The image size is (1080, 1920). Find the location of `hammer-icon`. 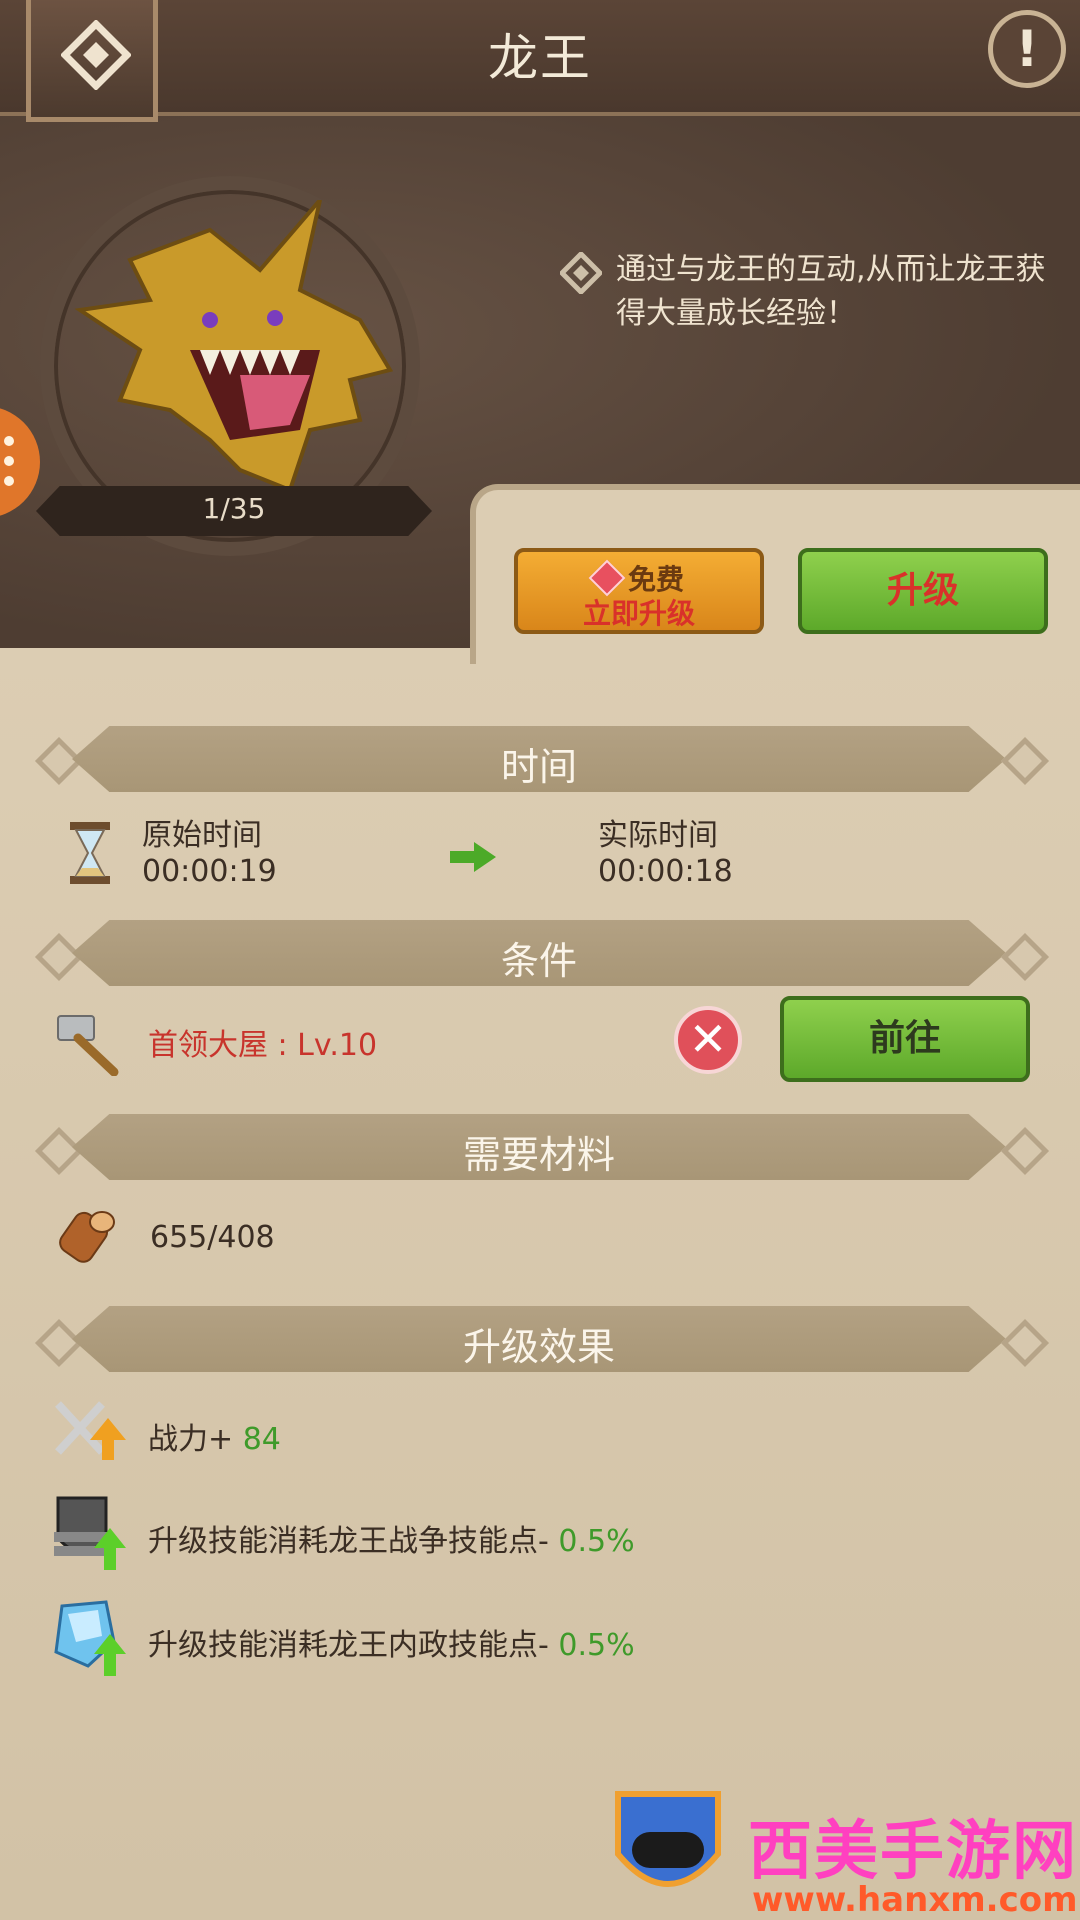

hammer-icon is located at coordinates (88, 1045).